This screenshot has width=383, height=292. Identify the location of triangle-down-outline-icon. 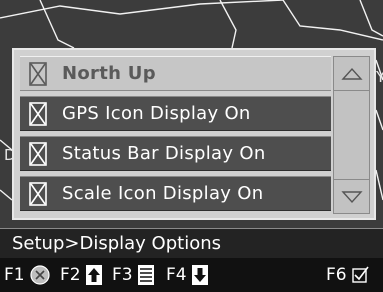
(351, 196).